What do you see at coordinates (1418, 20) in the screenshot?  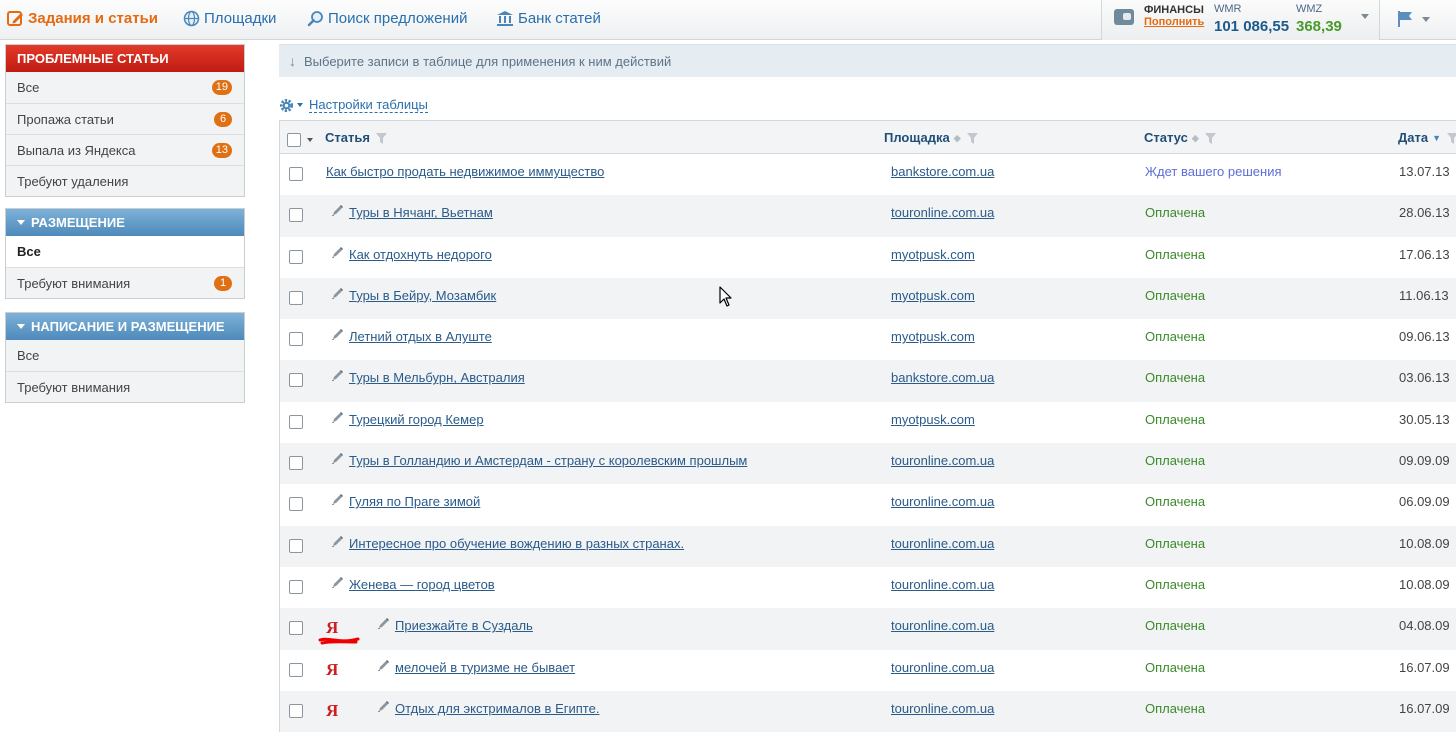 I see `notifications-menu` at bounding box center [1418, 20].